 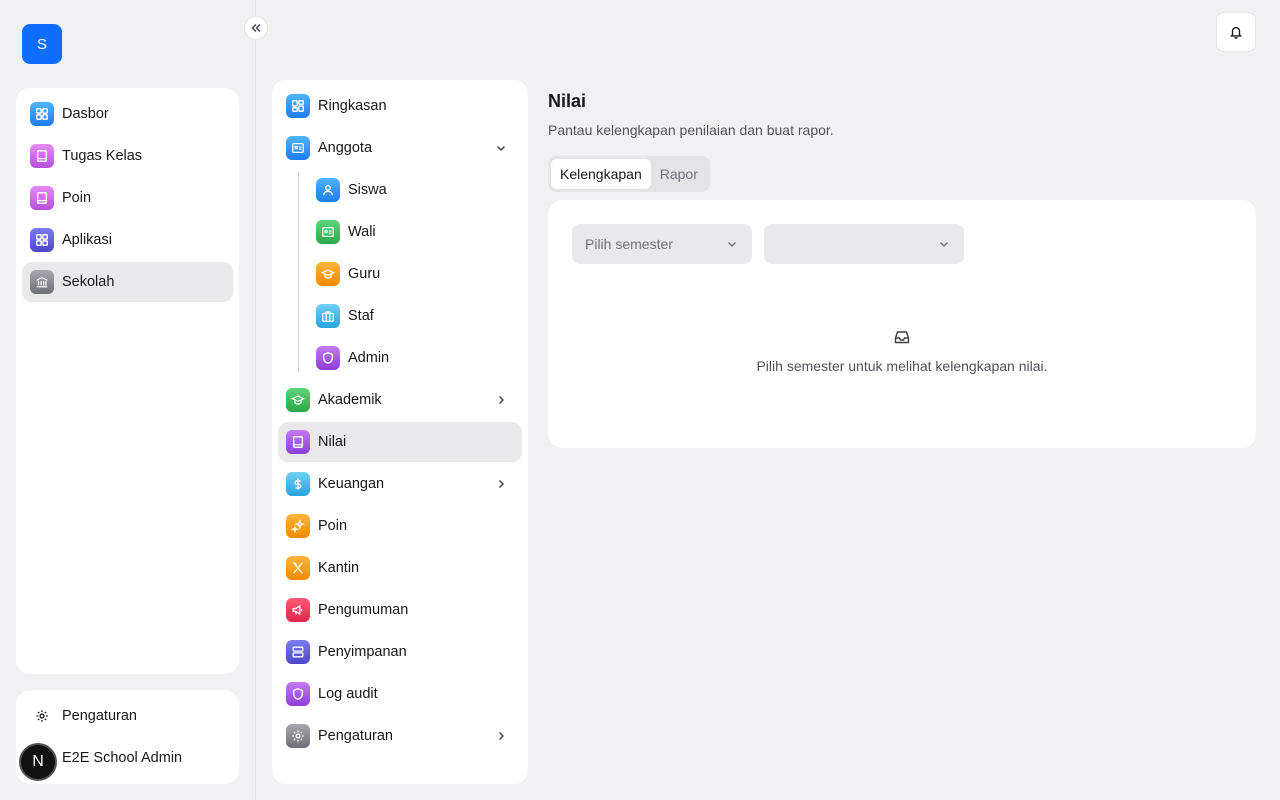 What do you see at coordinates (127, 240) in the screenshot?
I see `sidebar-item-aplikasi: Aplikasi` at bounding box center [127, 240].